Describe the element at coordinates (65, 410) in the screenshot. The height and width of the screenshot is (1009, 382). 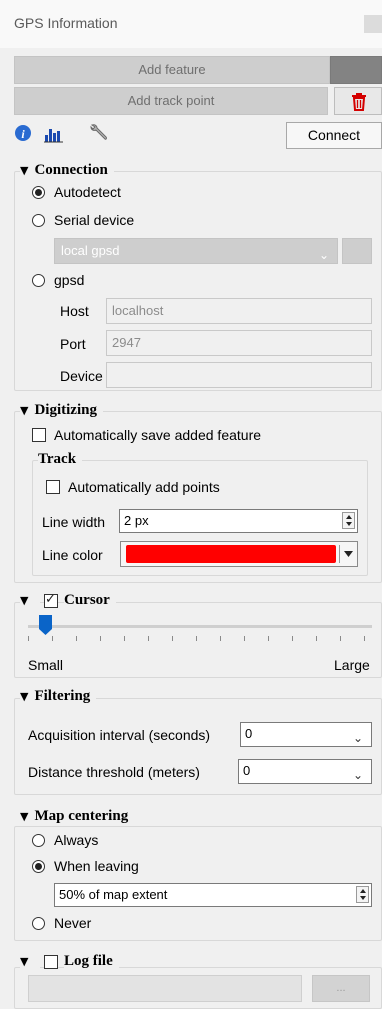
I see `digitizing-title: Digitizing` at that location.